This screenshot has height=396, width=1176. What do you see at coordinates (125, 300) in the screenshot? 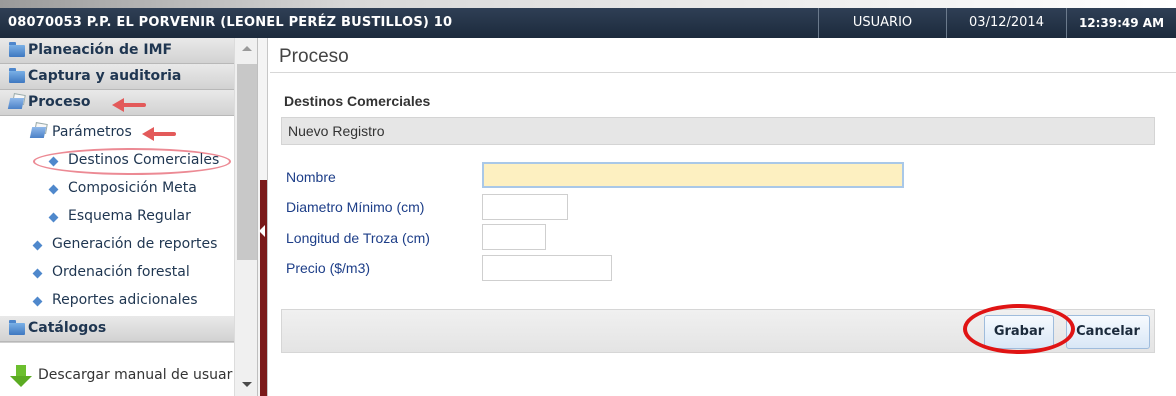
I see `sidebar-item-label: Reportes adicionales` at bounding box center [125, 300].